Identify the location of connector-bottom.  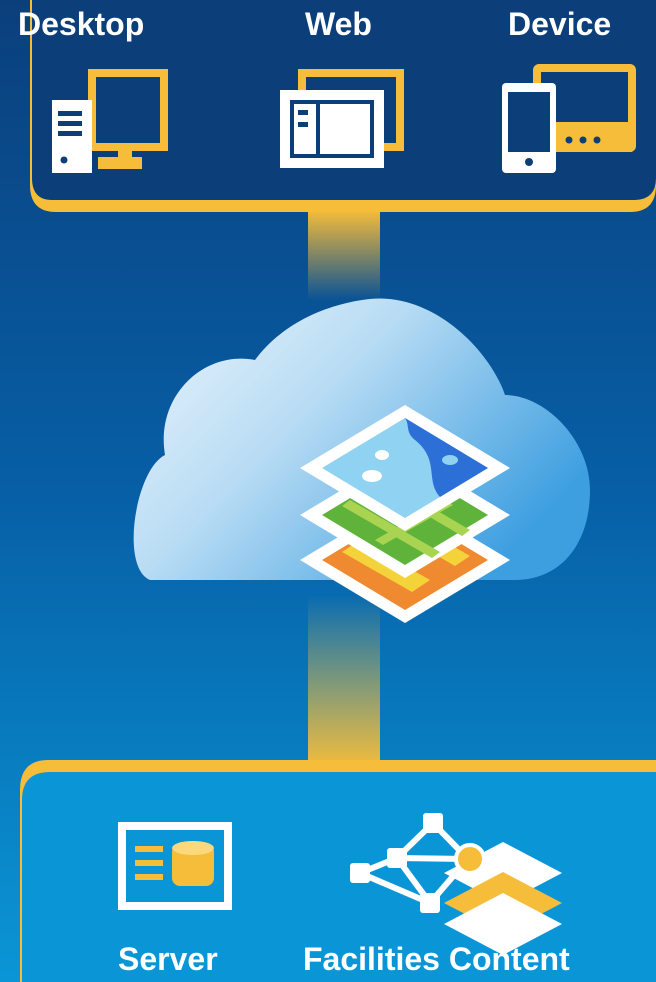
(344, 682).